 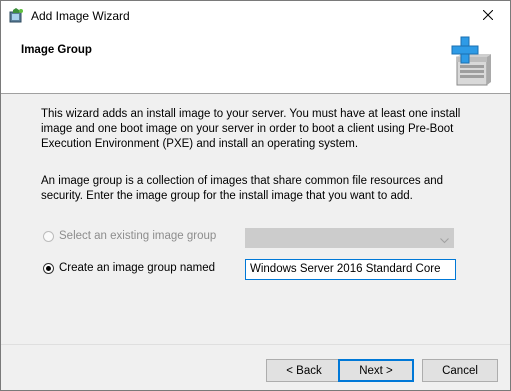 I want to click on next-button: Next >, so click(x=376, y=370).